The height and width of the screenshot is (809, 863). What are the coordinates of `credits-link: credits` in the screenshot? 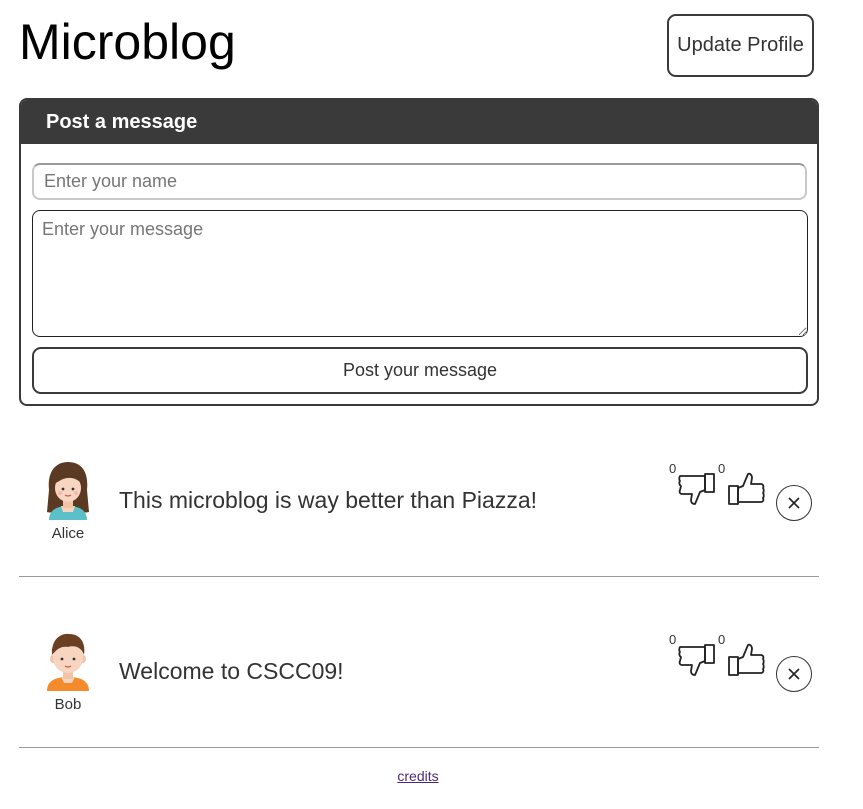 It's located at (417, 776).